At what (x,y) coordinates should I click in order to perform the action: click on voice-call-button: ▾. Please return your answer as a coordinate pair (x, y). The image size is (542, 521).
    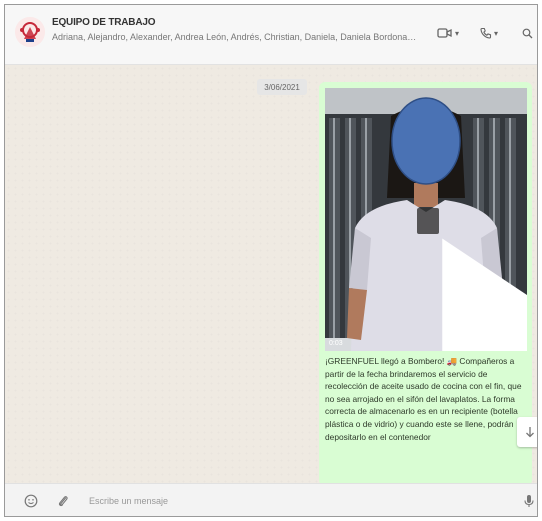
    Looking at the image, I should click on (489, 33).